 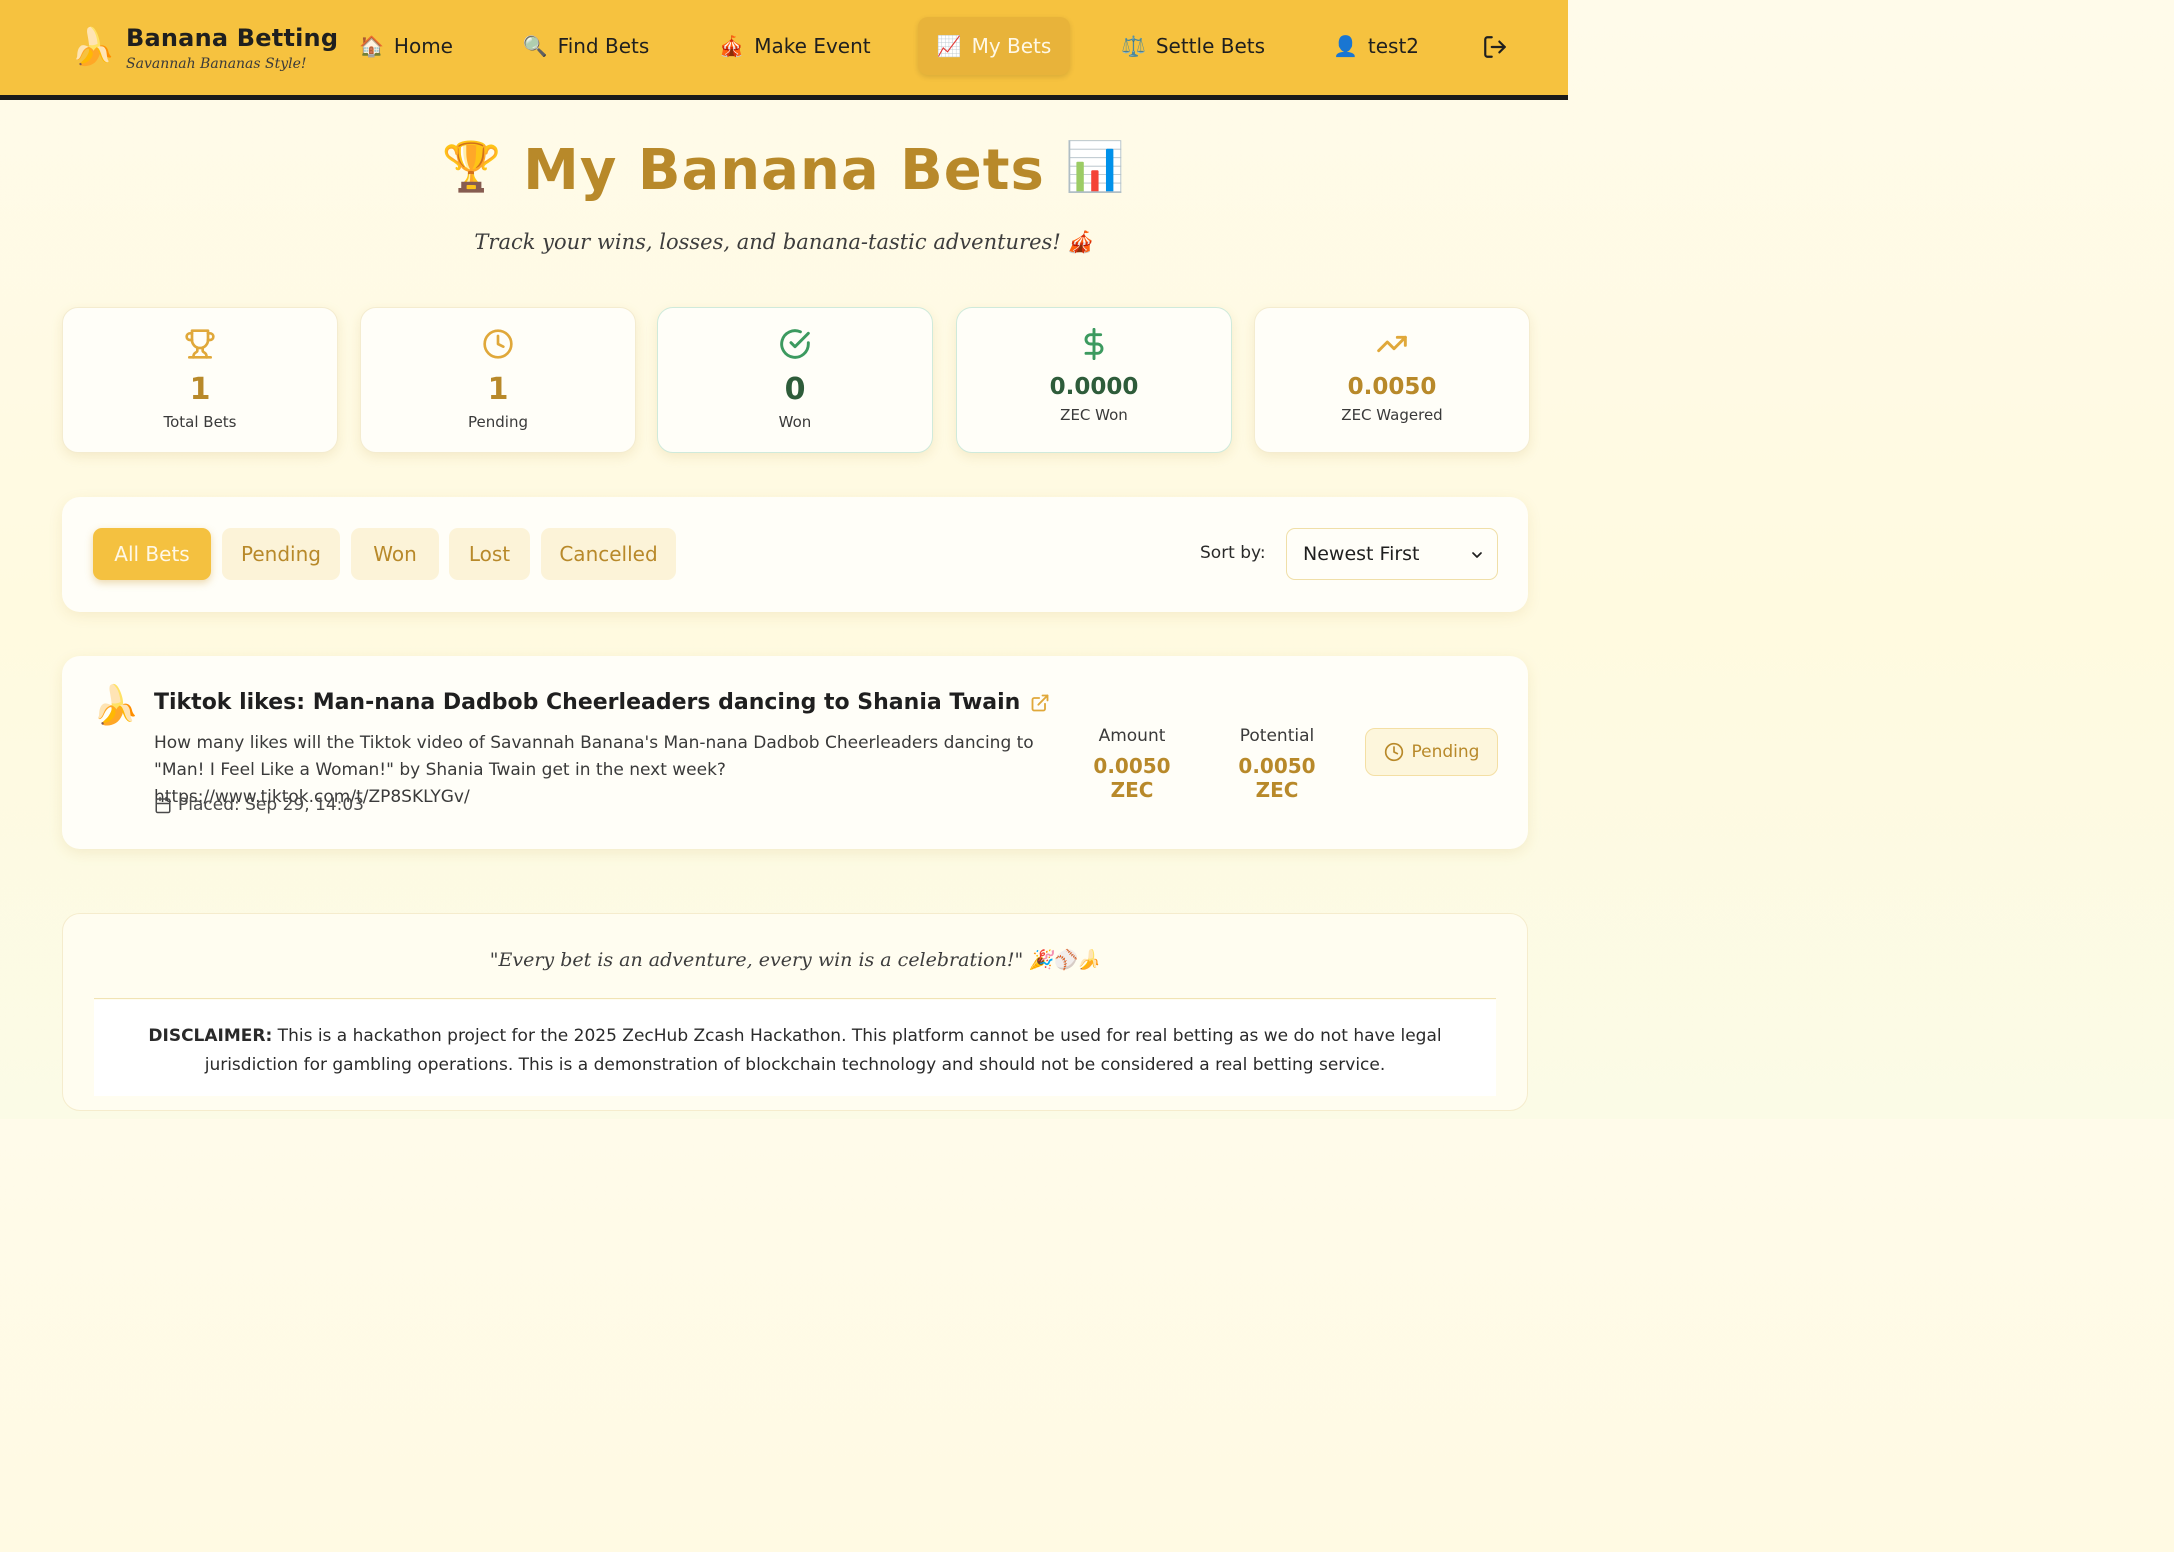 What do you see at coordinates (795, 422) in the screenshot?
I see `stat-label: Won` at bounding box center [795, 422].